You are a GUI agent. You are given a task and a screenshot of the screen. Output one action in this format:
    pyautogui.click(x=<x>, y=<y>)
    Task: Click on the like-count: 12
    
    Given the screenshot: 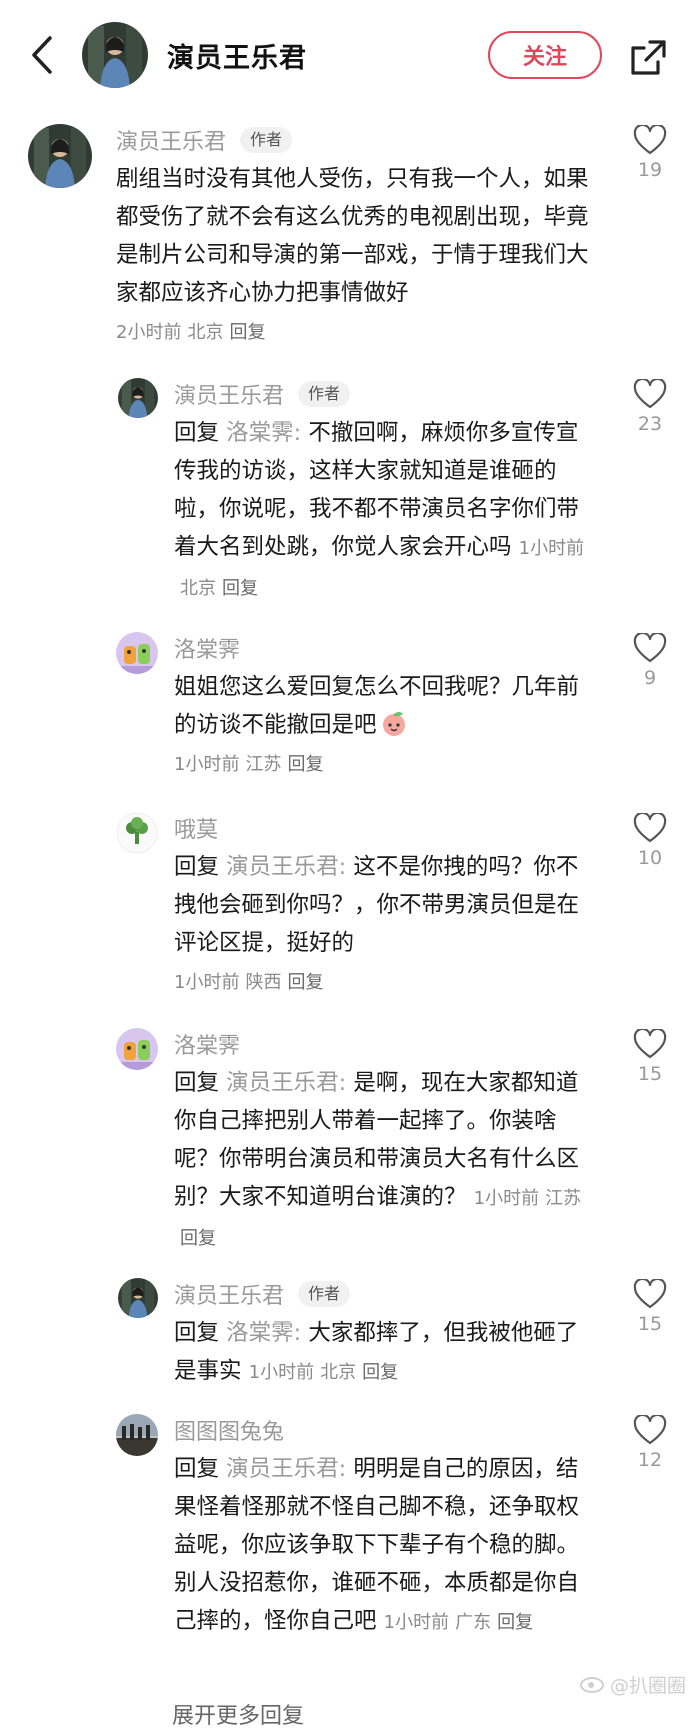 What is the action you would take?
    pyautogui.click(x=650, y=1460)
    